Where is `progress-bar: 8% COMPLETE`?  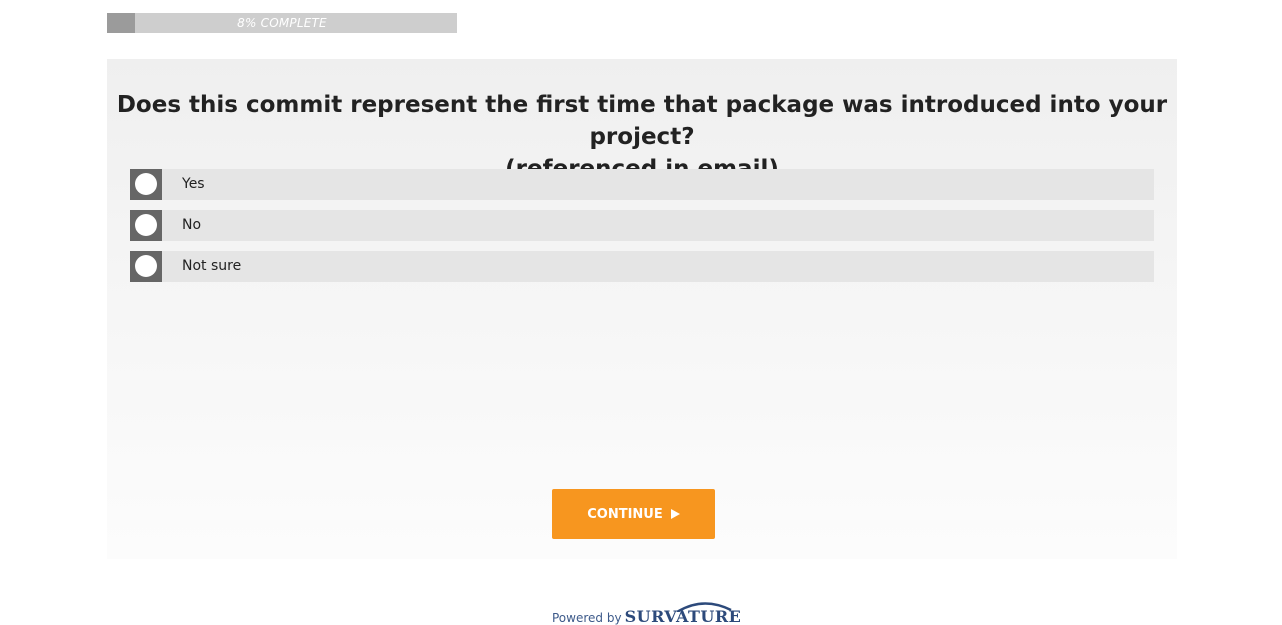
progress-bar: 8% COMPLETE is located at coordinates (282, 23).